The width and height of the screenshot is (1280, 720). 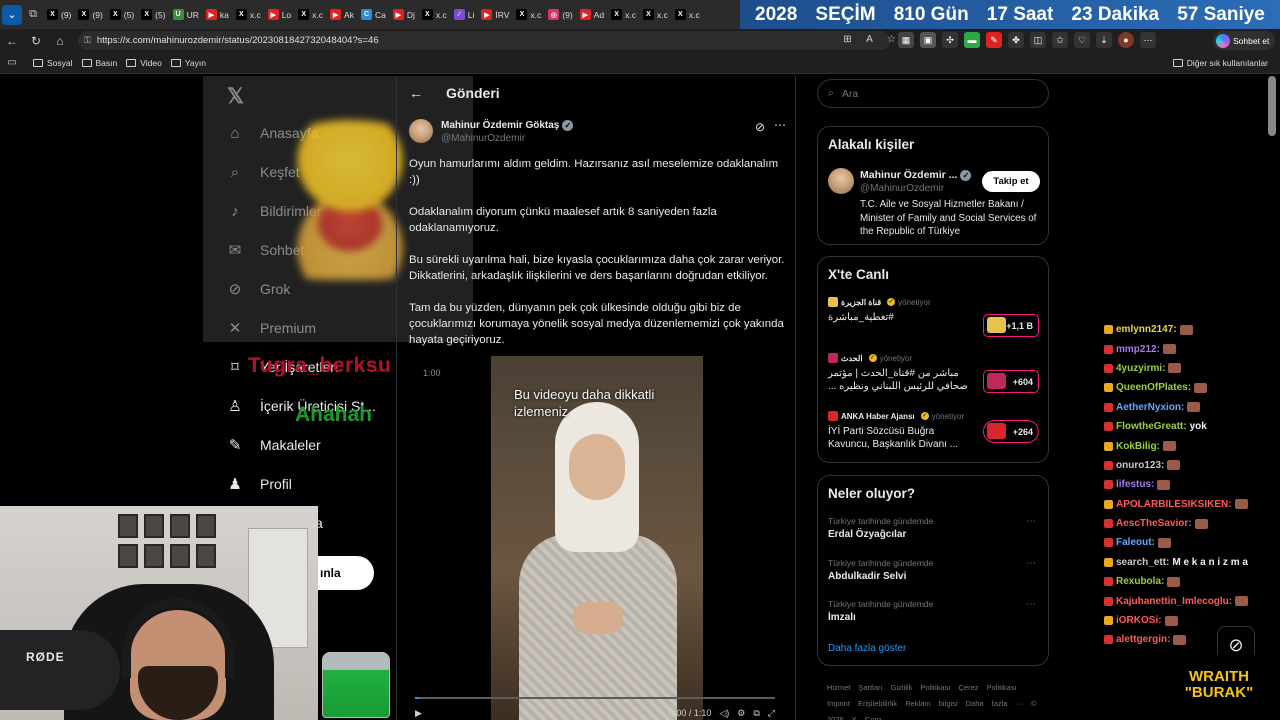 I want to click on nav-item-9: ✎ Makaleler, so click(x=273, y=445).